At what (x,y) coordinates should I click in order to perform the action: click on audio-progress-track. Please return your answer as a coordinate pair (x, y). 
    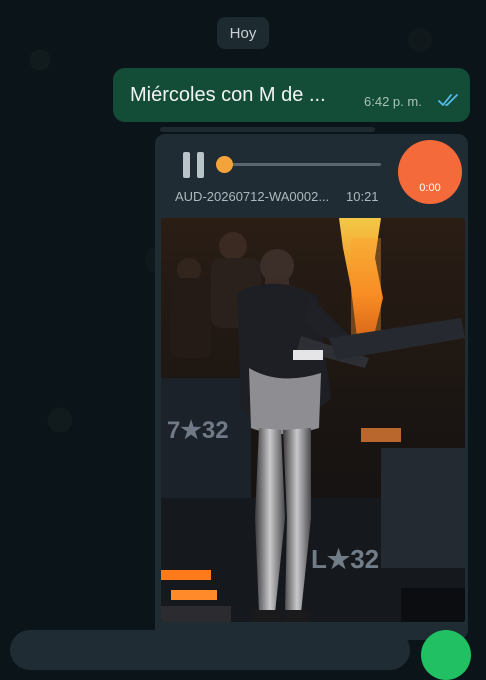
    Looking at the image, I should click on (303, 164).